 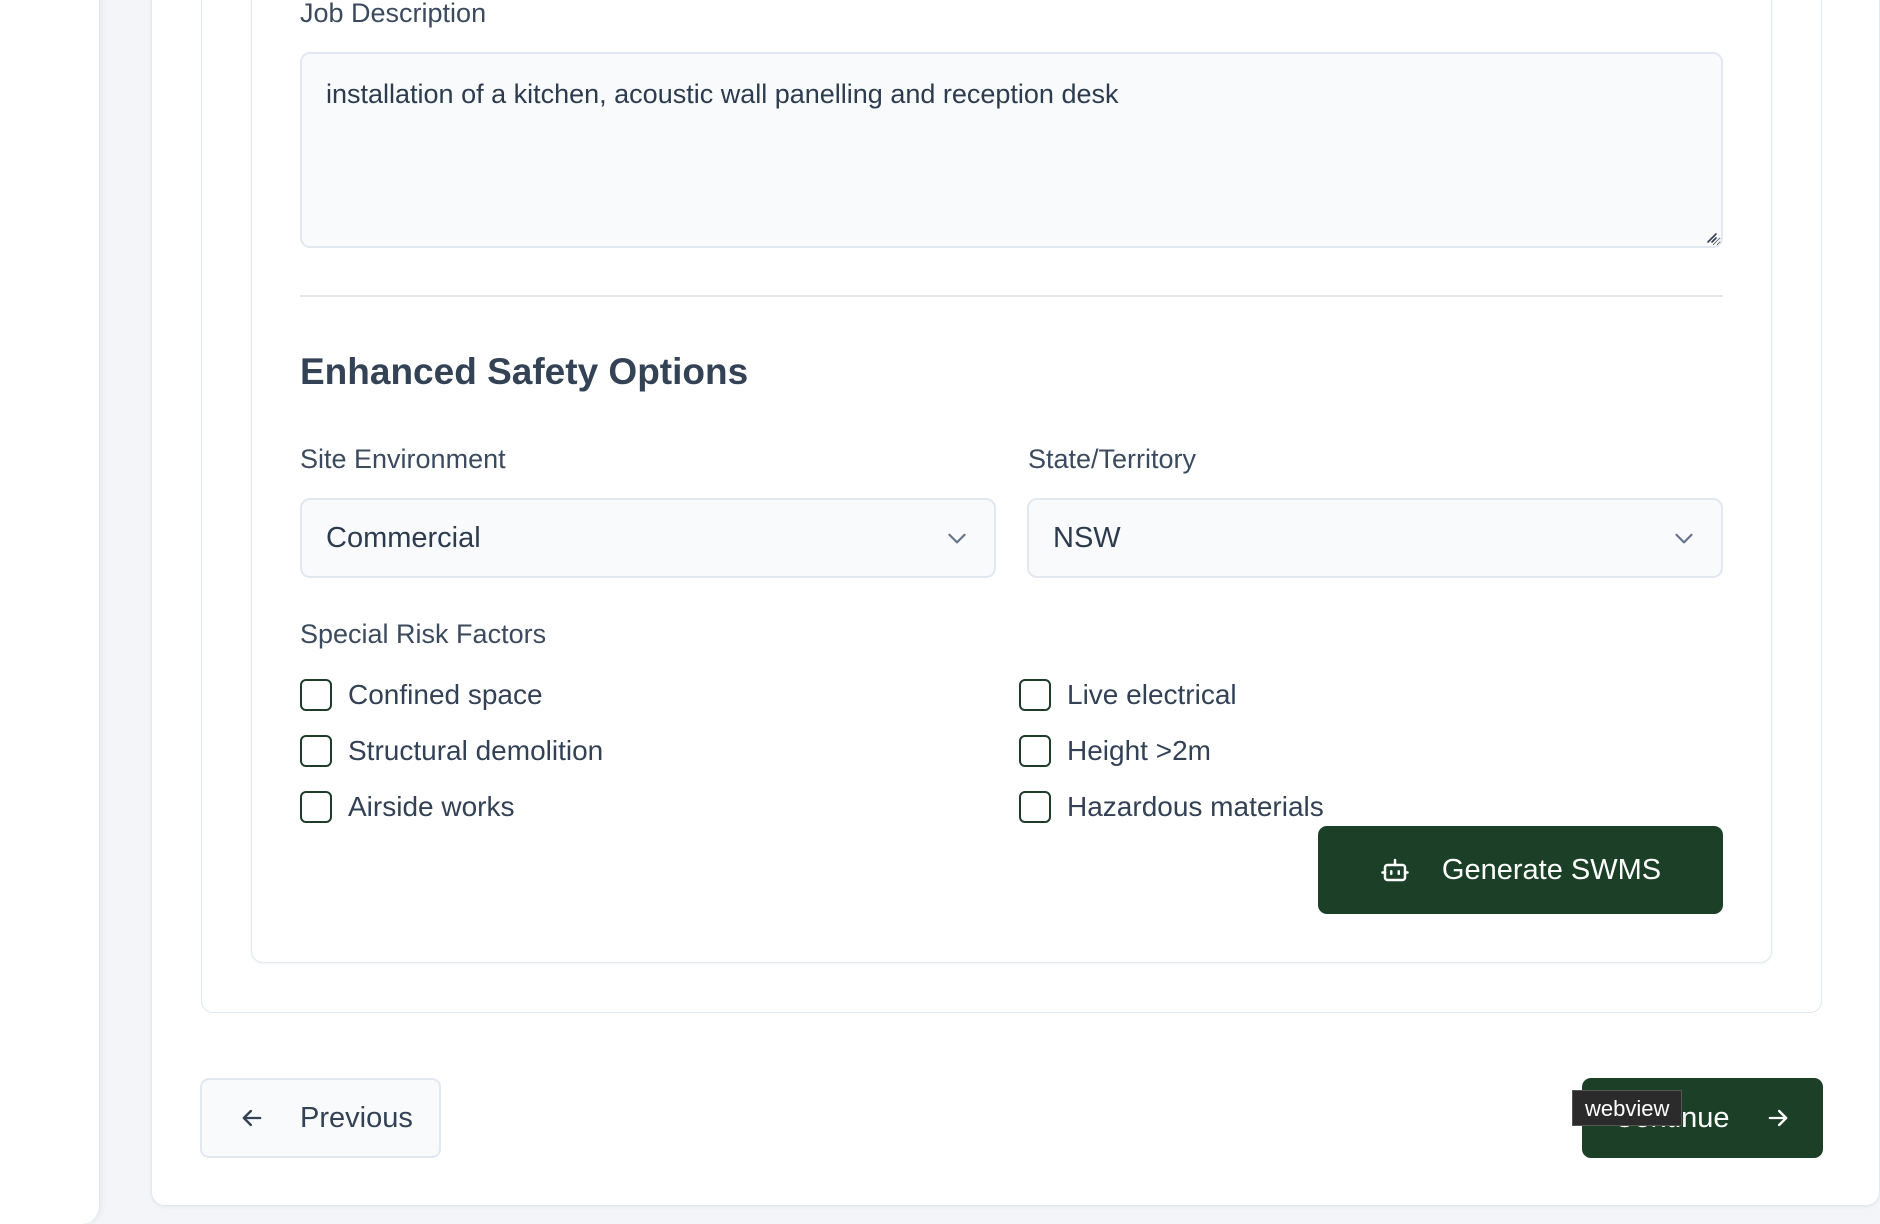 I want to click on risk-airside-works: Airside works, so click(x=407, y=807).